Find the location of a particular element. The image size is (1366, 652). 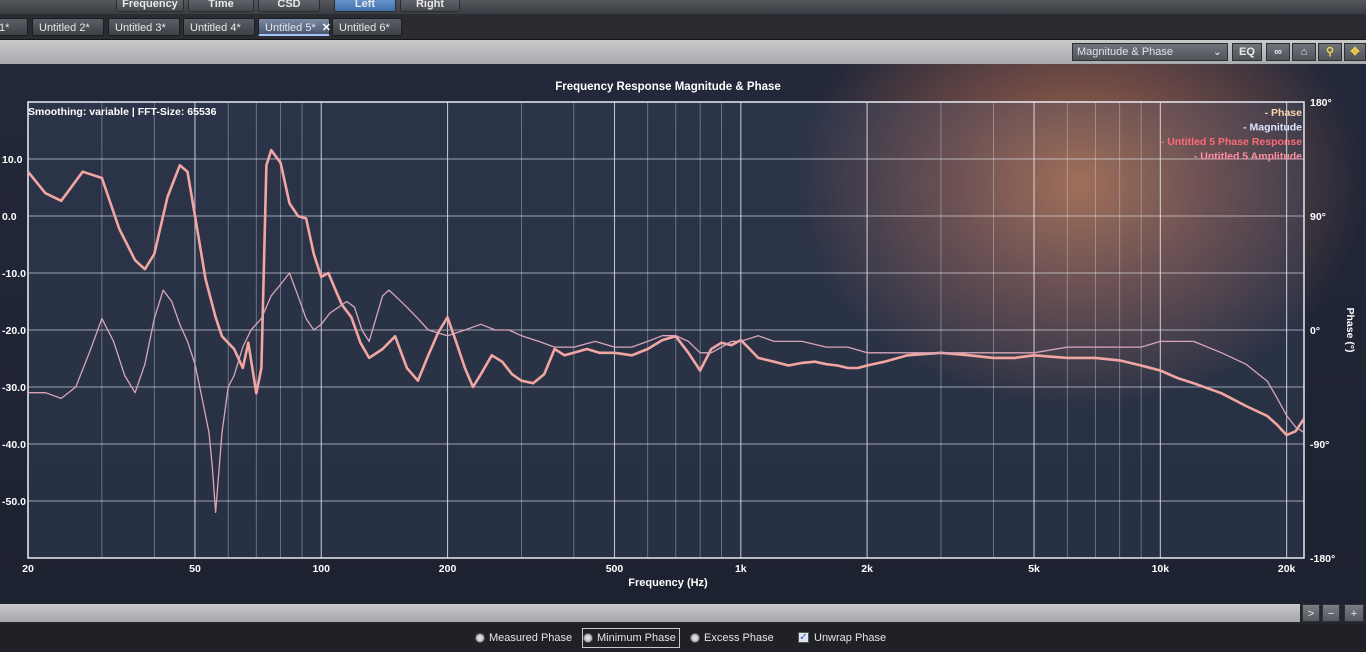

tab-untitled-6: Untitled 6* is located at coordinates (367, 27).